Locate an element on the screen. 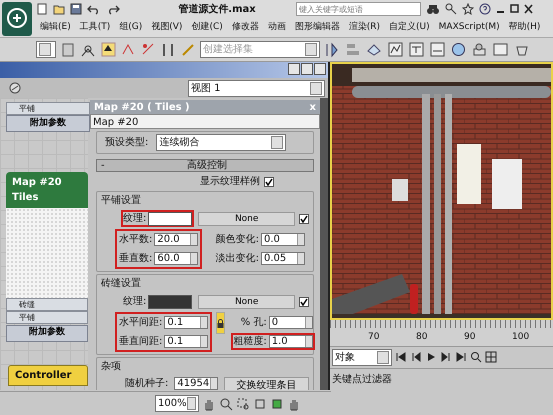 The height and width of the screenshot is (415, 553). next-frame-icon is located at coordinates (446, 357).